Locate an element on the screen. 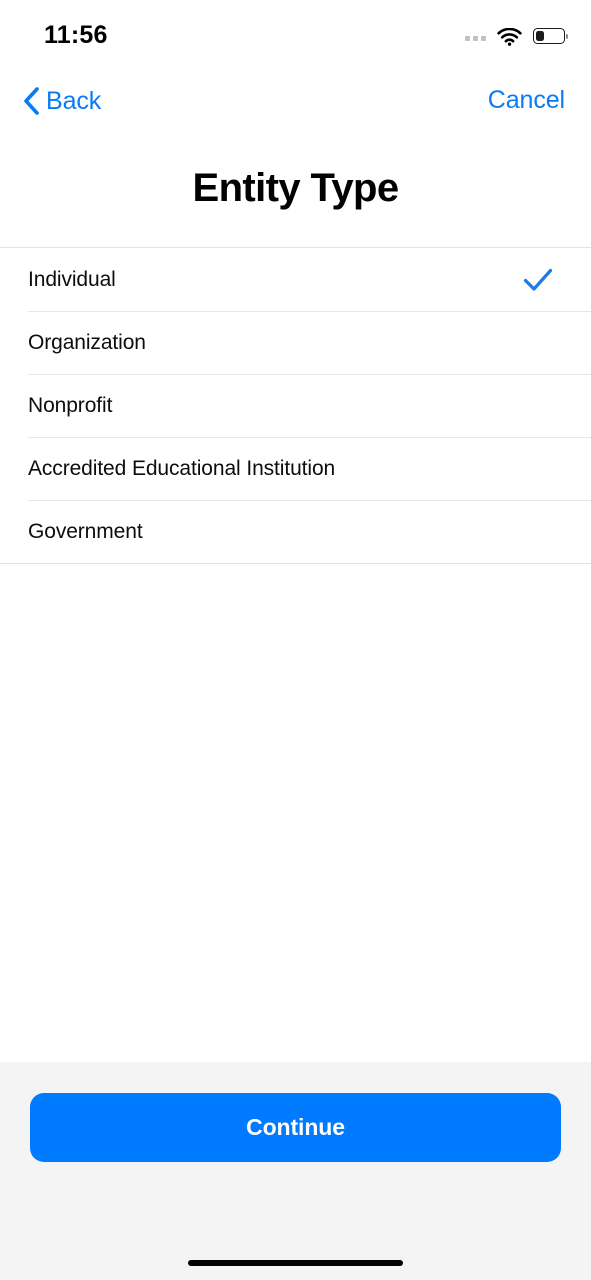 The image size is (591, 1280). option-label: Government is located at coordinates (85, 531).